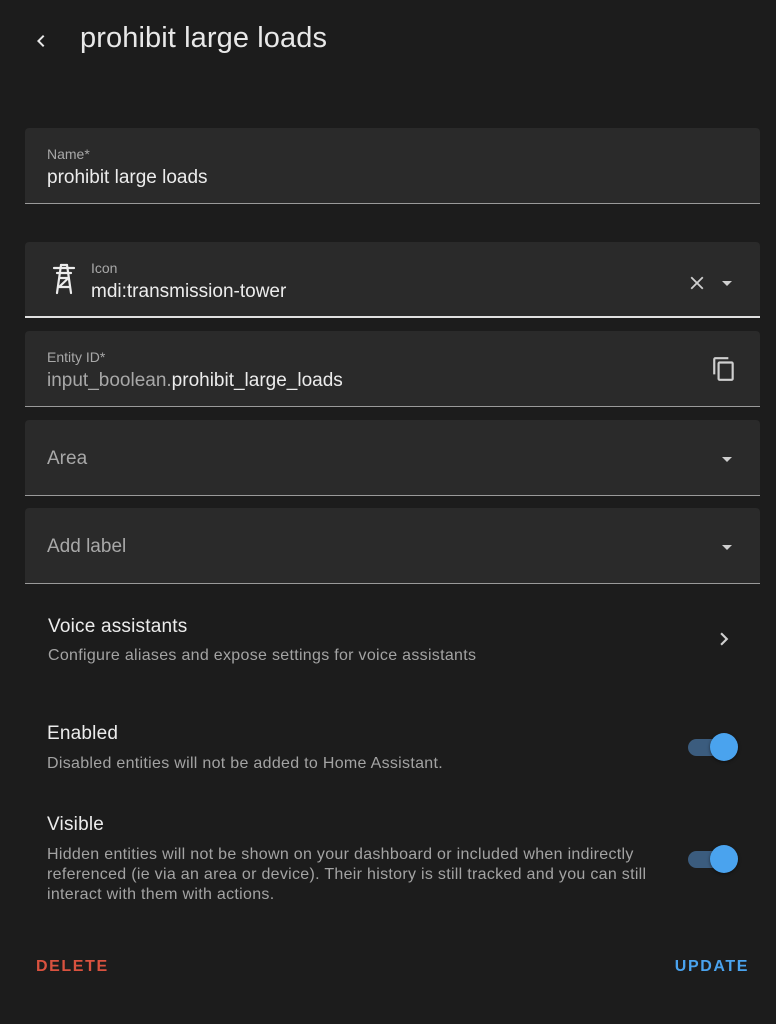 The height and width of the screenshot is (1024, 776). Describe the element at coordinates (68, 154) in the screenshot. I see `name-field-label: Name*` at that location.